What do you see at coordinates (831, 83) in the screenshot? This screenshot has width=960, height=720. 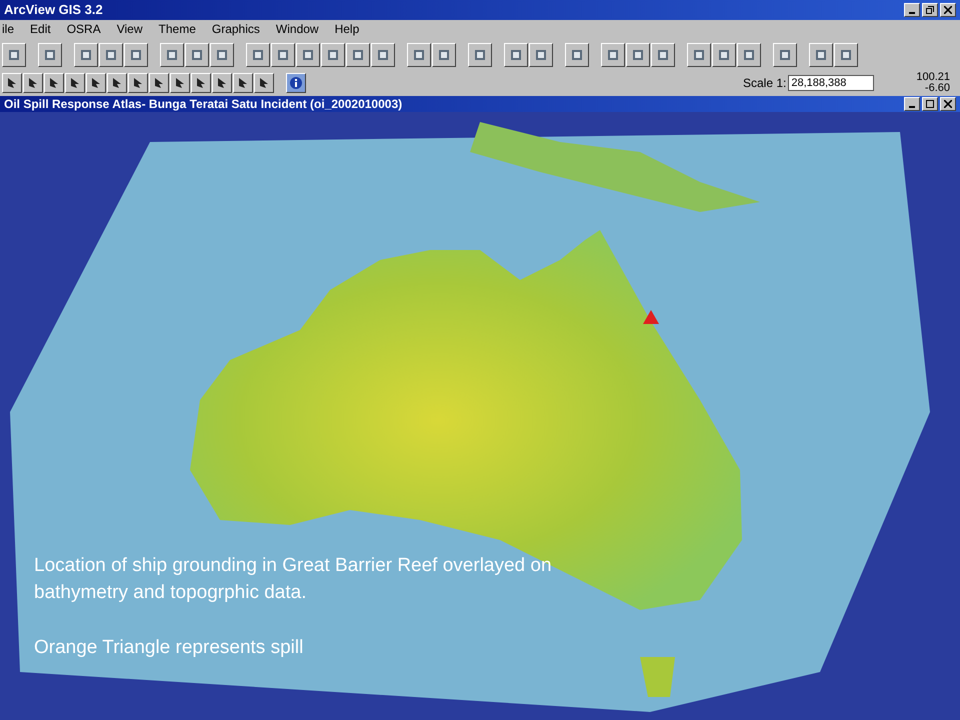 I see `scale-field: 28,188,388` at bounding box center [831, 83].